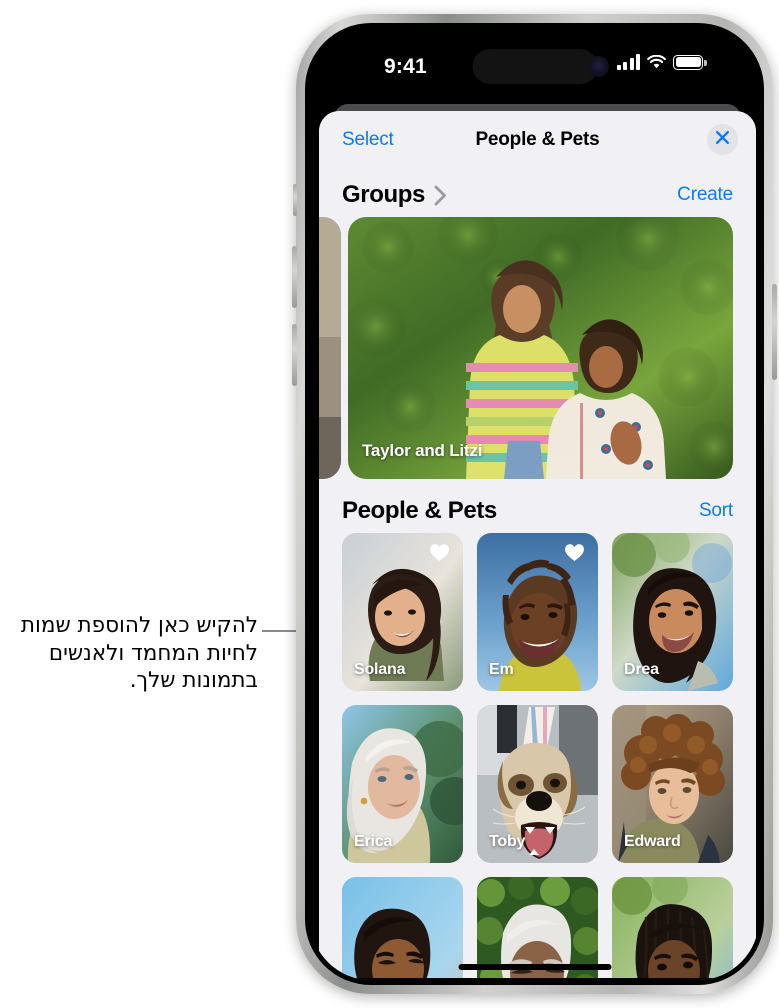  What do you see at coordinates (380, 669) in the screenshot?
I see `person-name: Solana` at bounding box center [380, 669].